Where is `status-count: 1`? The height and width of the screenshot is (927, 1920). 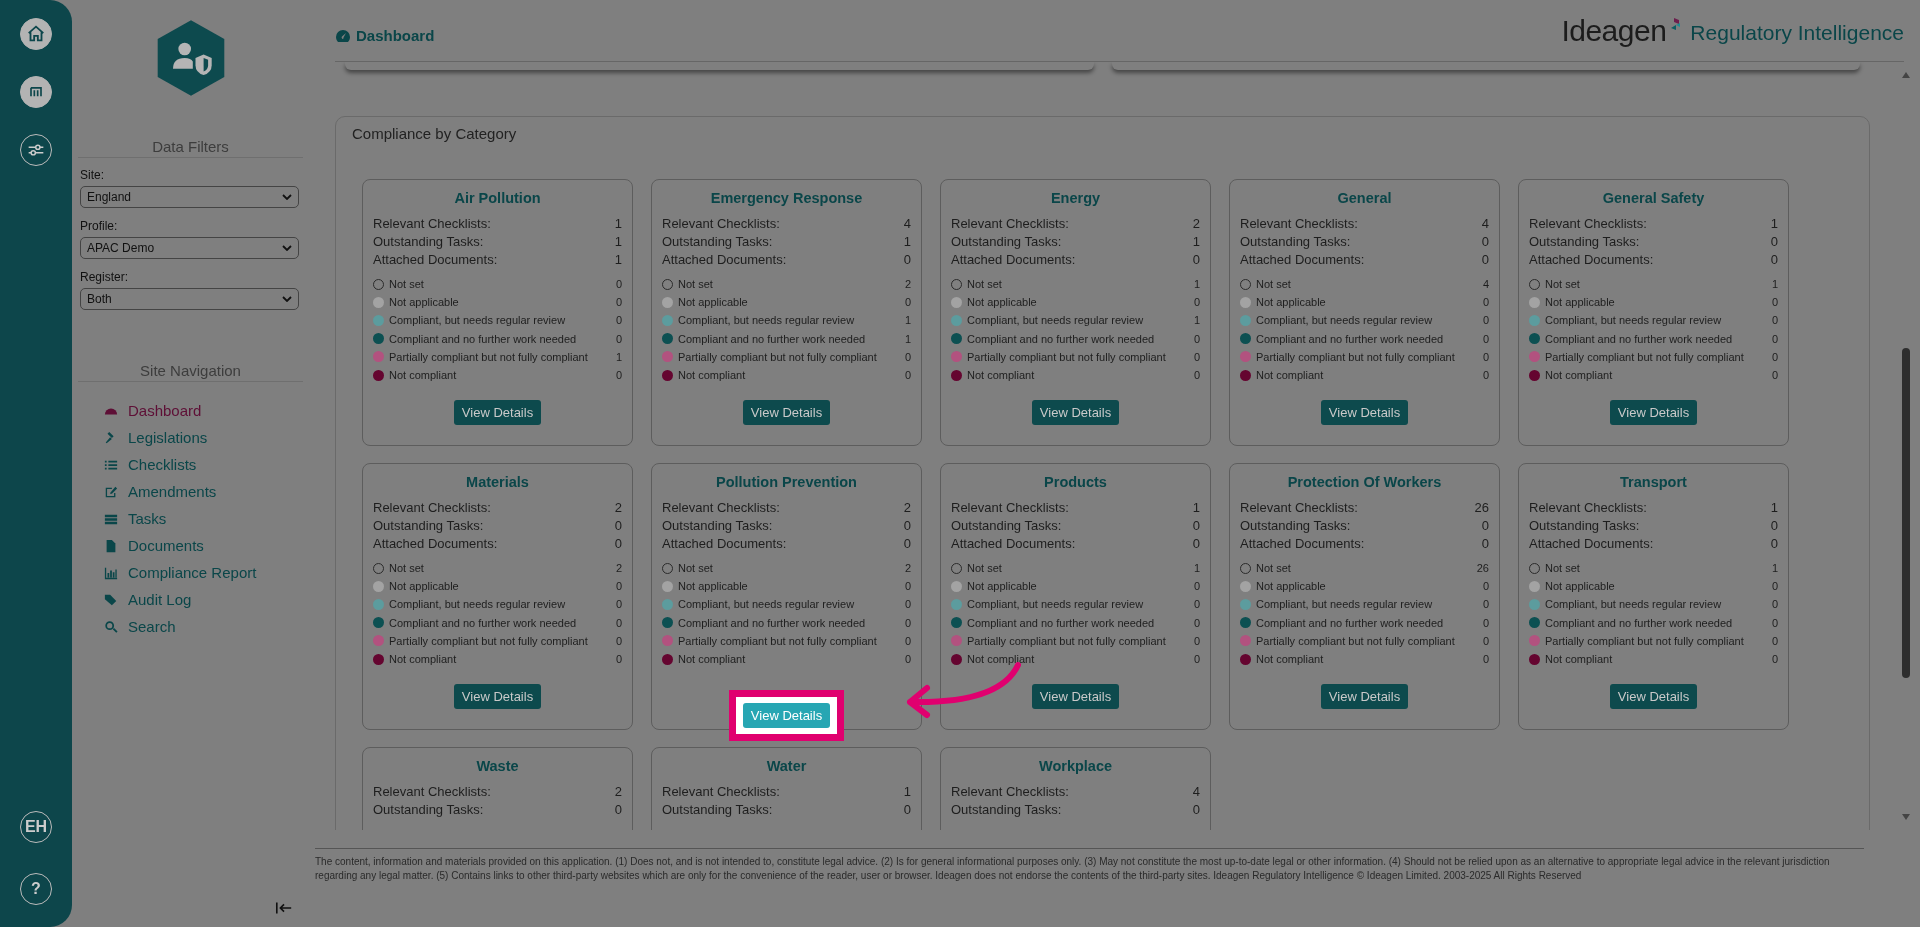
status-count: 1 is located at coordinates (1196, 568).